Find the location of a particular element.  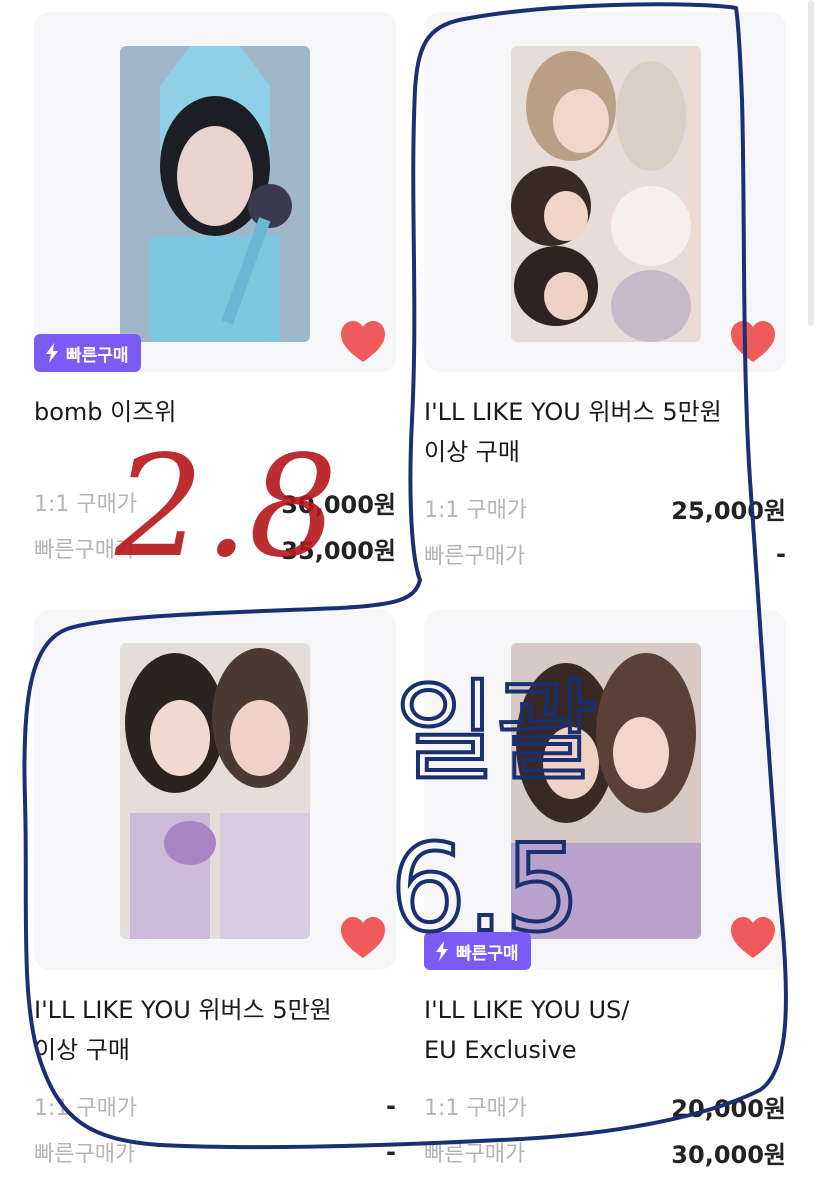

product-title-line: I'LL LIKE YOU US/ is located at coordinates (527, 1010).